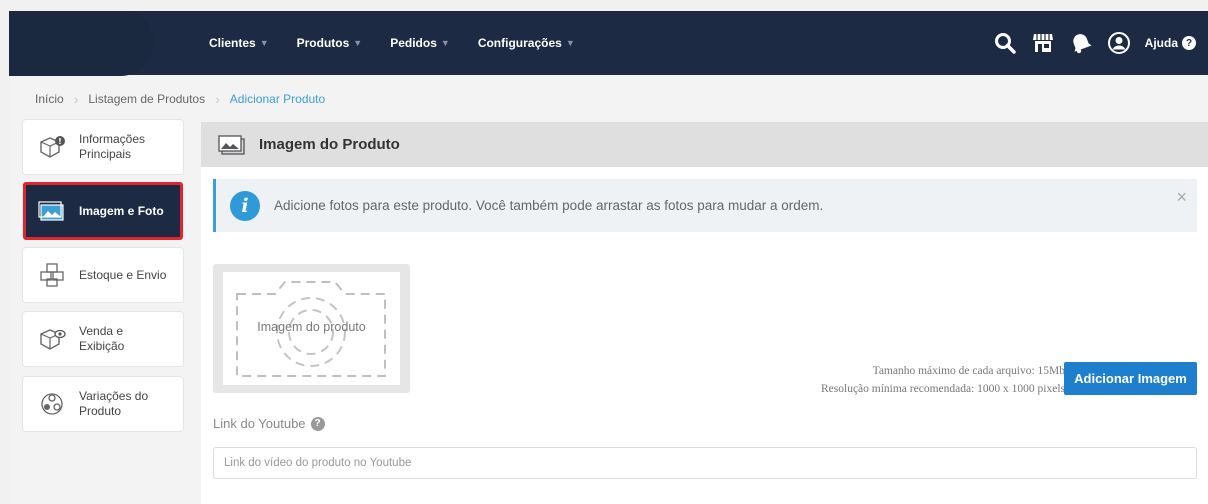 This screenshot has width=1208, height=504. What do you see at coordinates (277, 99) in the screenshot?
I see `breadcrumb-current: Adicionar Produto` at bounding box center [277, 99].